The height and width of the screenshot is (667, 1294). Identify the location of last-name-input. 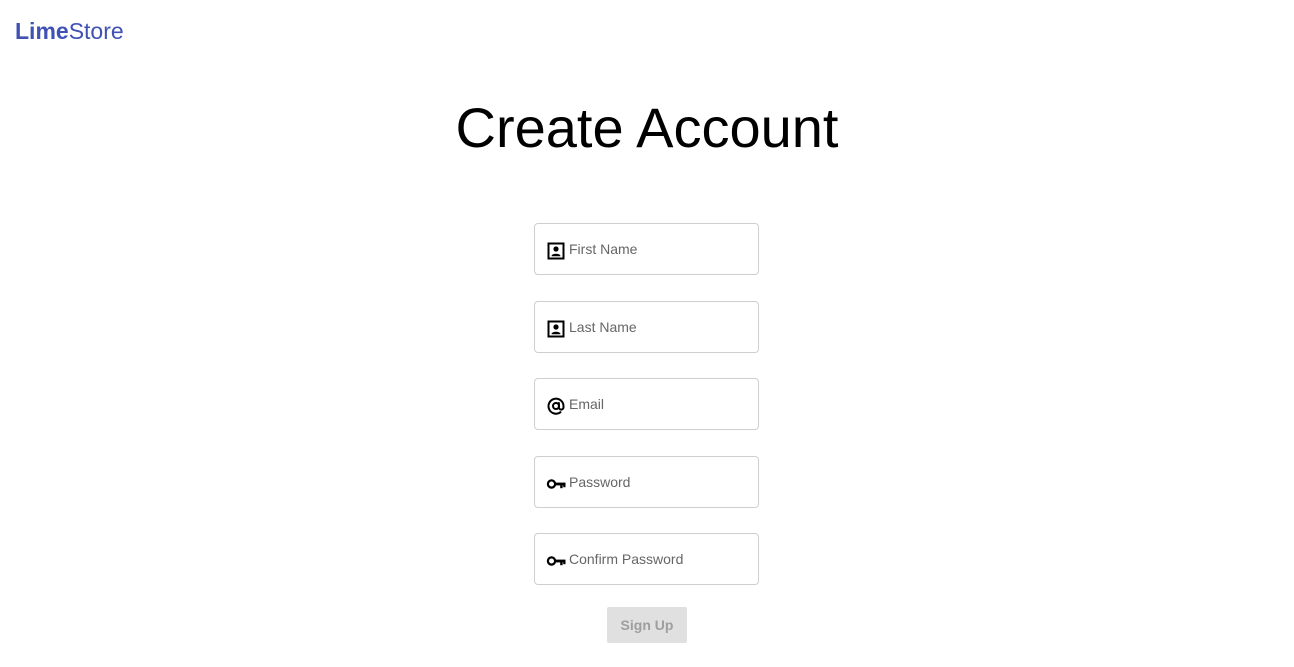
(659, 327).